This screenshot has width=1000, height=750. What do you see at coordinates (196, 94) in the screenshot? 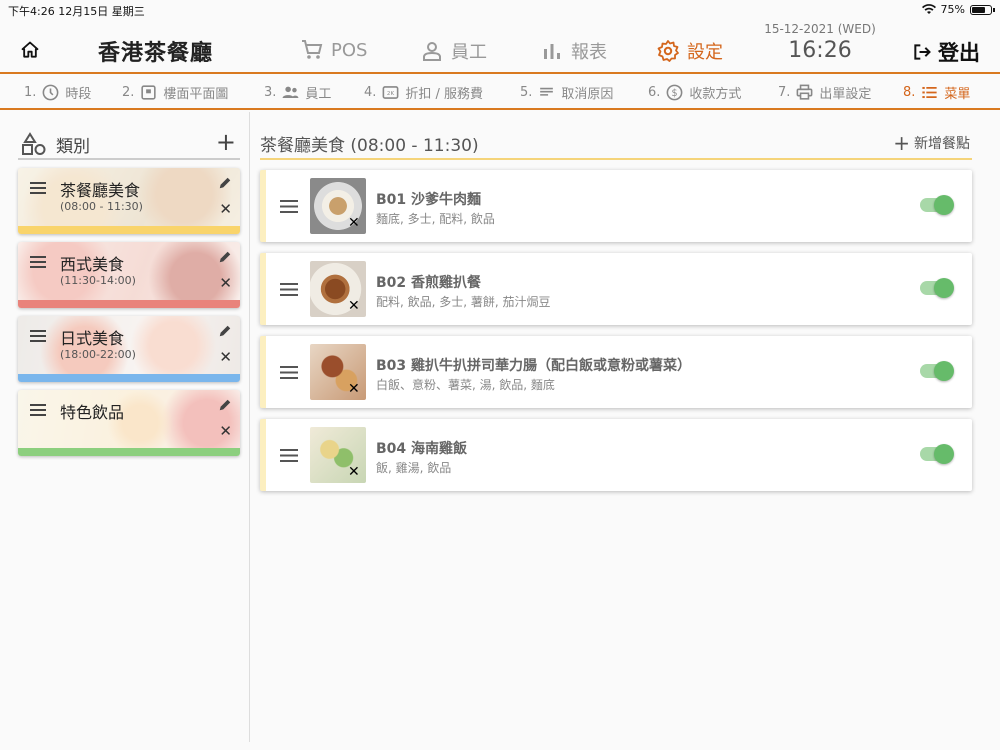
I see `step-label: 樓面平面圖` at bounding box center [196, 94].